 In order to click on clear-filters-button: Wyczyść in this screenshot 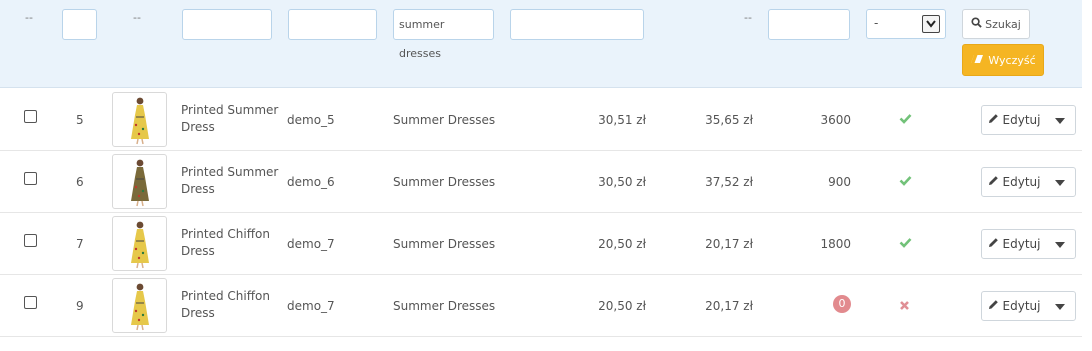, I will do `click(1003, 60)`.